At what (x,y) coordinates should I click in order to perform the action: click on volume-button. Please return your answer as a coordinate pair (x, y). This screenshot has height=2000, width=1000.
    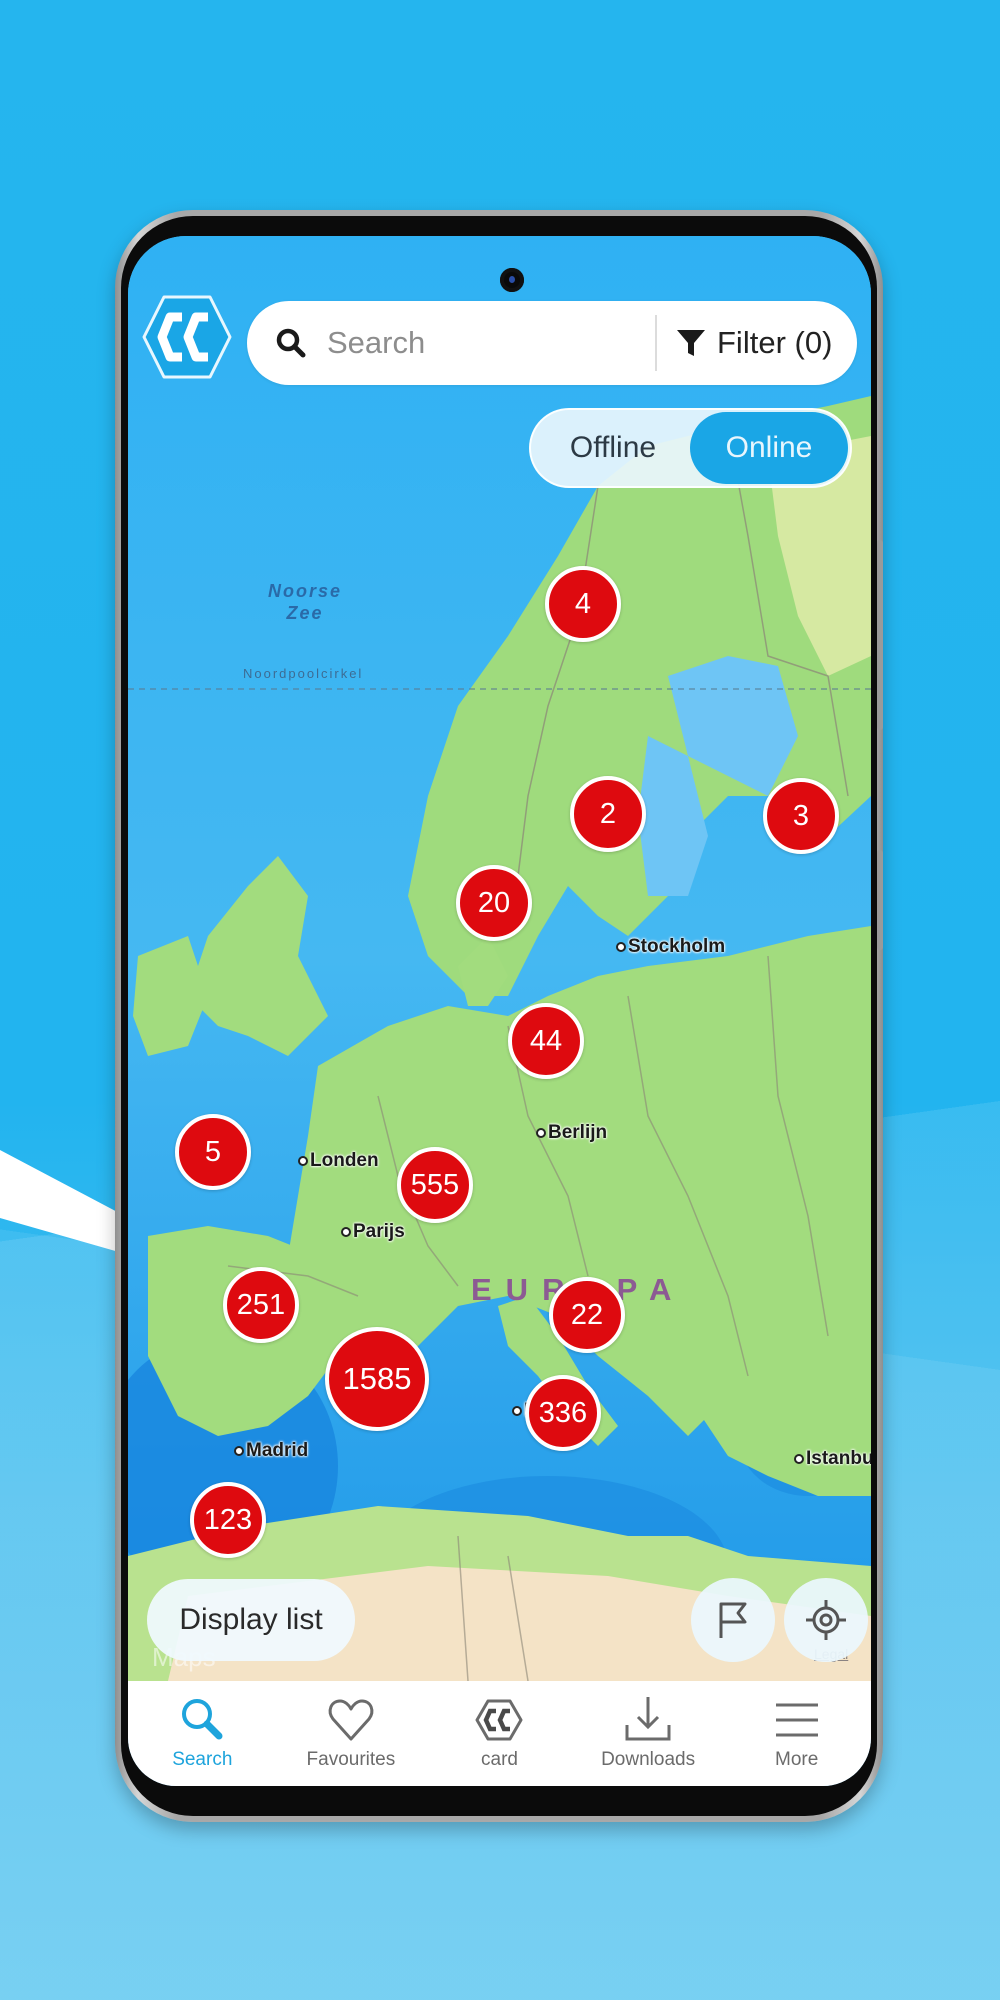
    Looking at the image, I should click on (880, 635).